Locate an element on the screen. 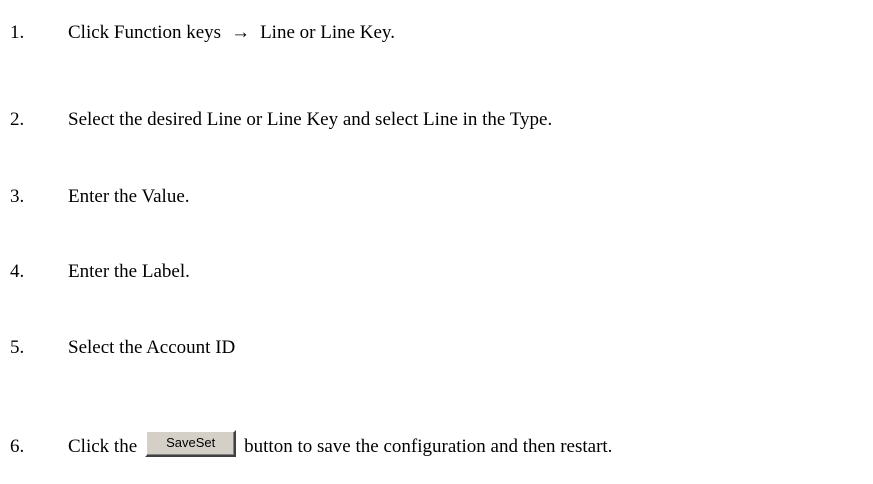  step-text: Enter the Value. is located at coordinates (129, 196).